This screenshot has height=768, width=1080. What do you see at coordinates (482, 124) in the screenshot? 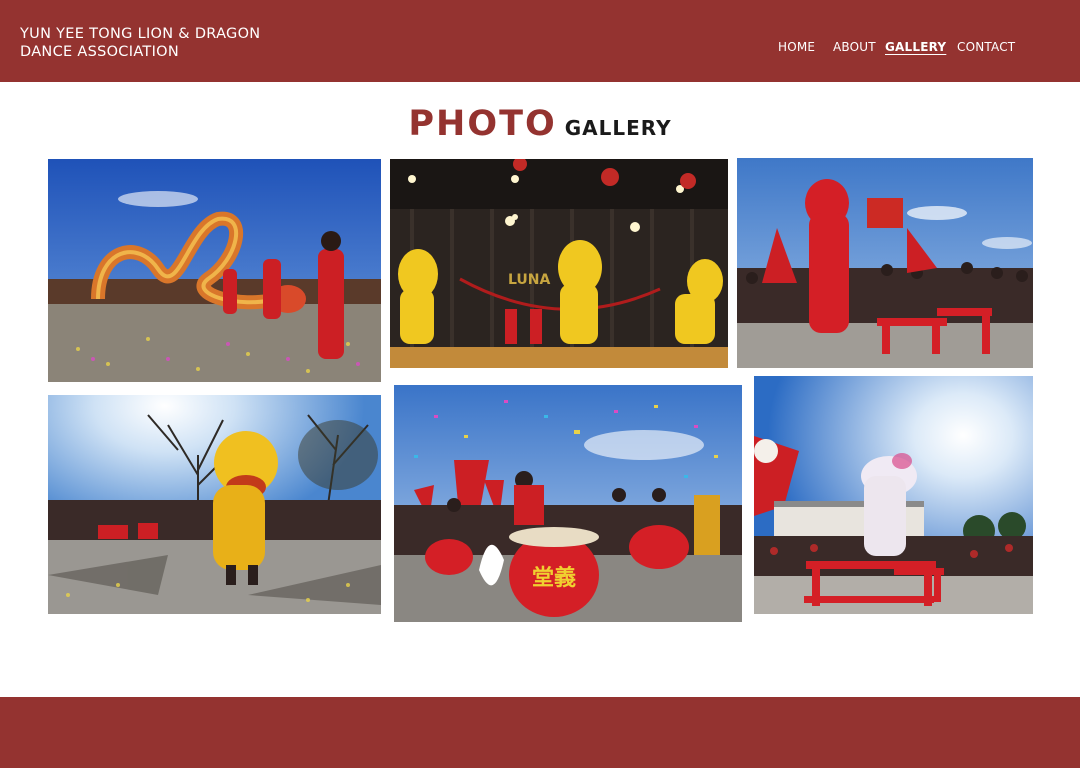
I see `page-title-word-1: PHOTO` at bounding box center [482, 124].